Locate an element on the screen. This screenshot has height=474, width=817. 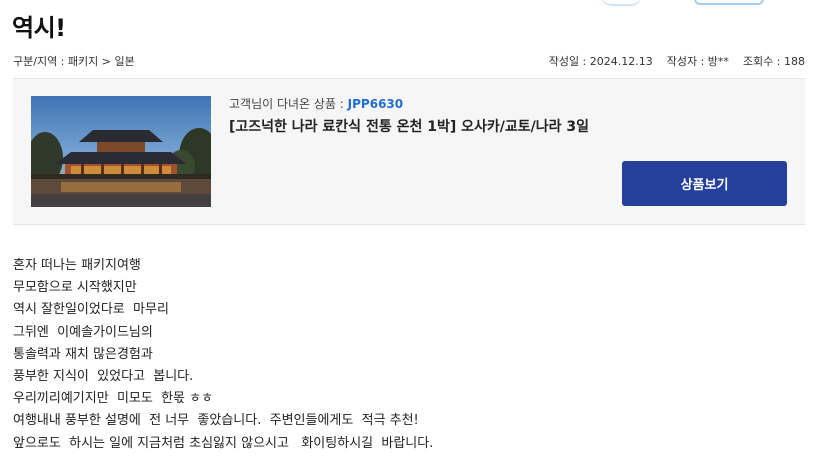
post-title: 역시! is located at coordinates (39, 28).